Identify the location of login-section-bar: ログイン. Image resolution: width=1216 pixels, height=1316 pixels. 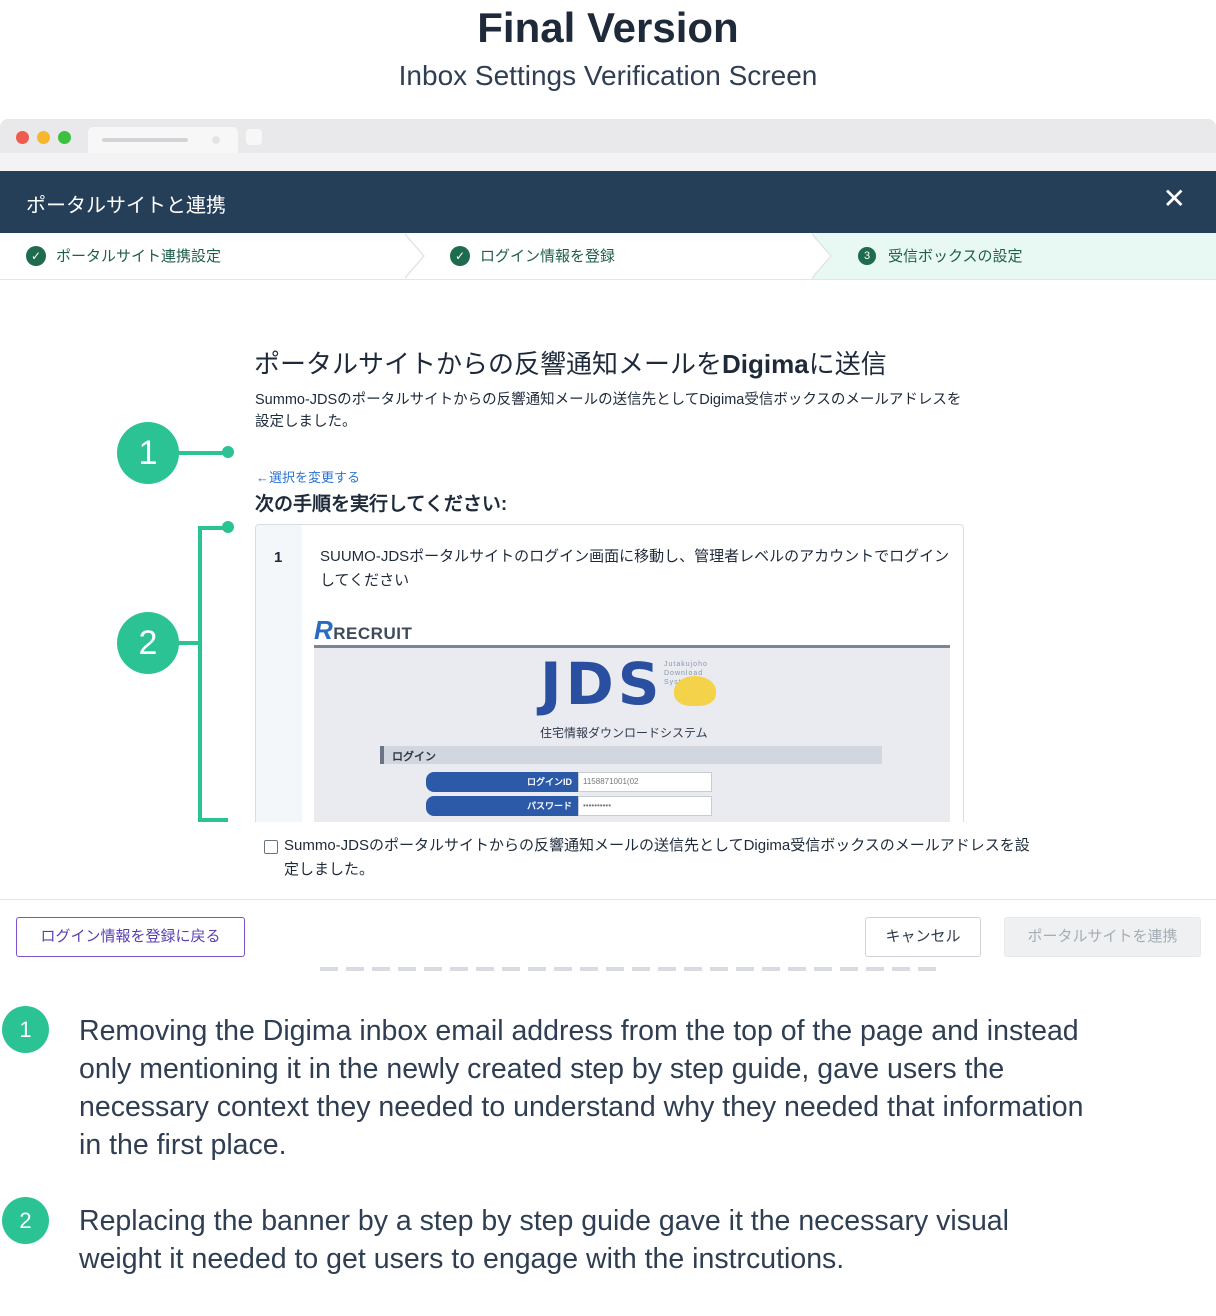
(631, 755).